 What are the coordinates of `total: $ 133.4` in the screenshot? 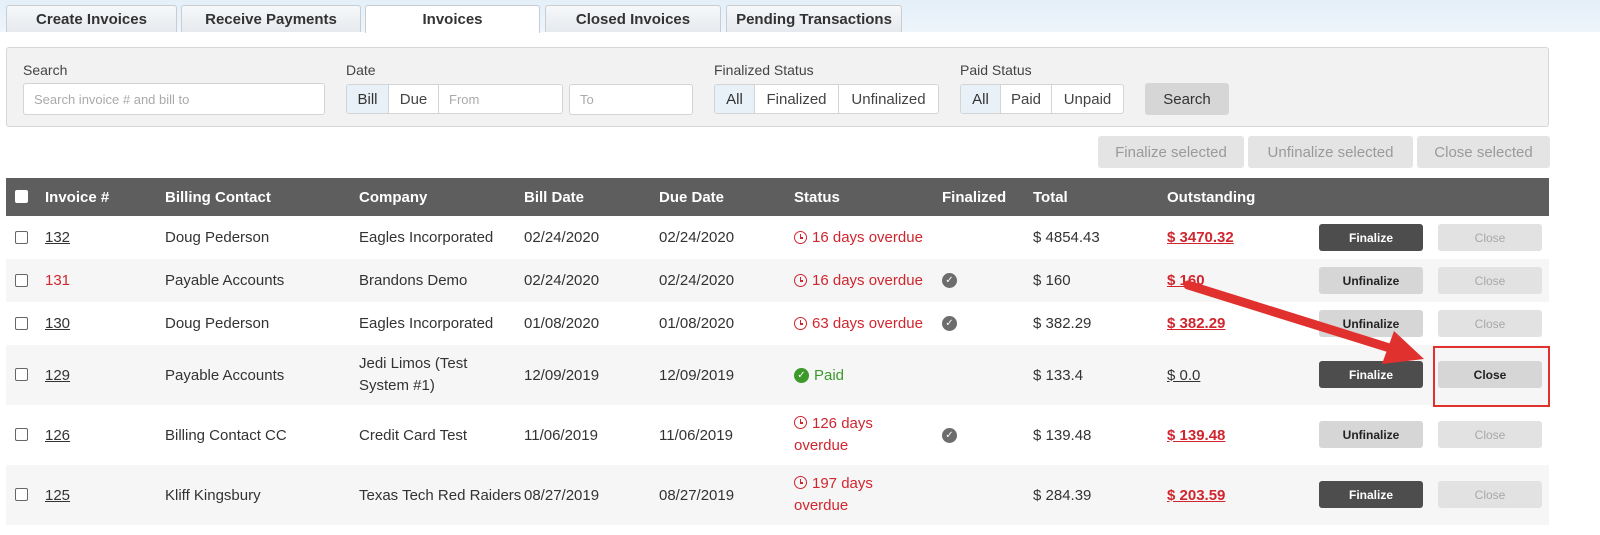 It's located at (1058, 375).